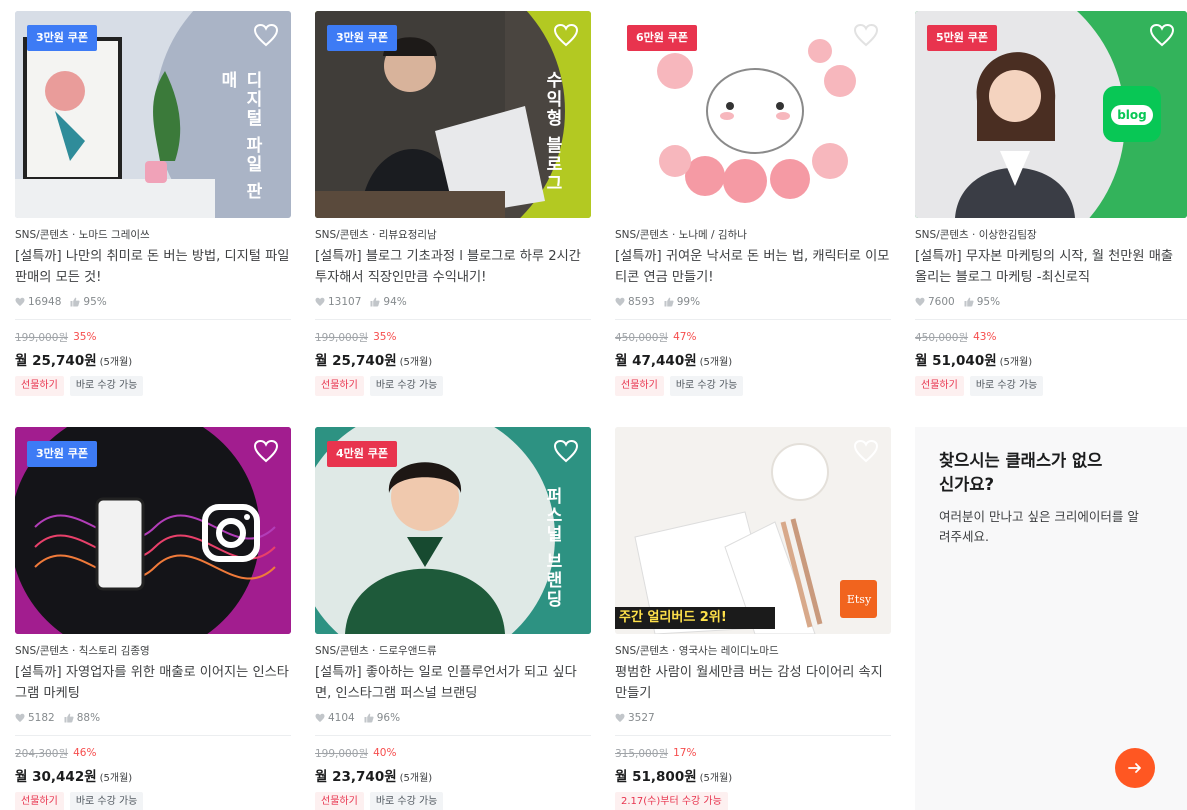  Describe the element at coordinates (153, 114) in the screenshot. I see `class-thumbnail: 3만원 쿠폰 디지털 파일 판매` at that location.